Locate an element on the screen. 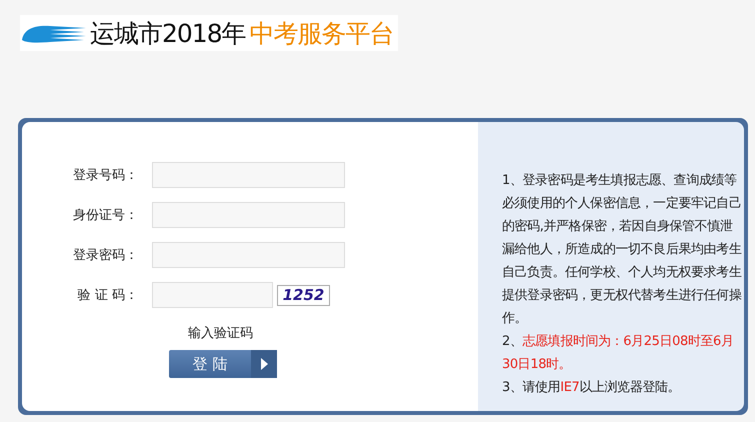 The height and width of the screenshot is (422, 755). login-button: 登 陆 is located at coordinates (223, 364).